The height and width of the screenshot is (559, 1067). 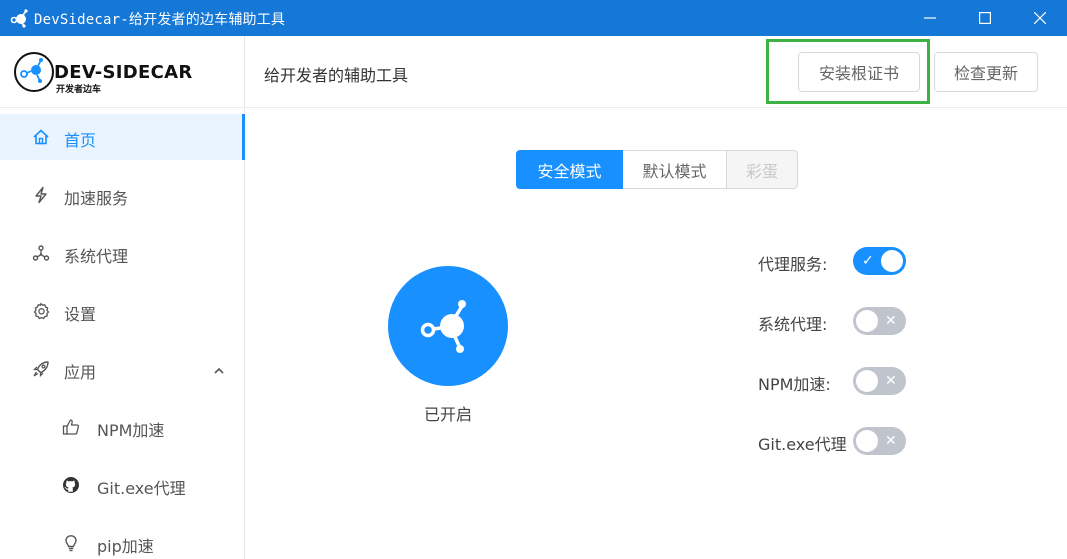 What do you see at coordinates (569, 169) in the screenshot?
I see `safe-mode-tab: 安全模式` at bounding box center [569, 169].